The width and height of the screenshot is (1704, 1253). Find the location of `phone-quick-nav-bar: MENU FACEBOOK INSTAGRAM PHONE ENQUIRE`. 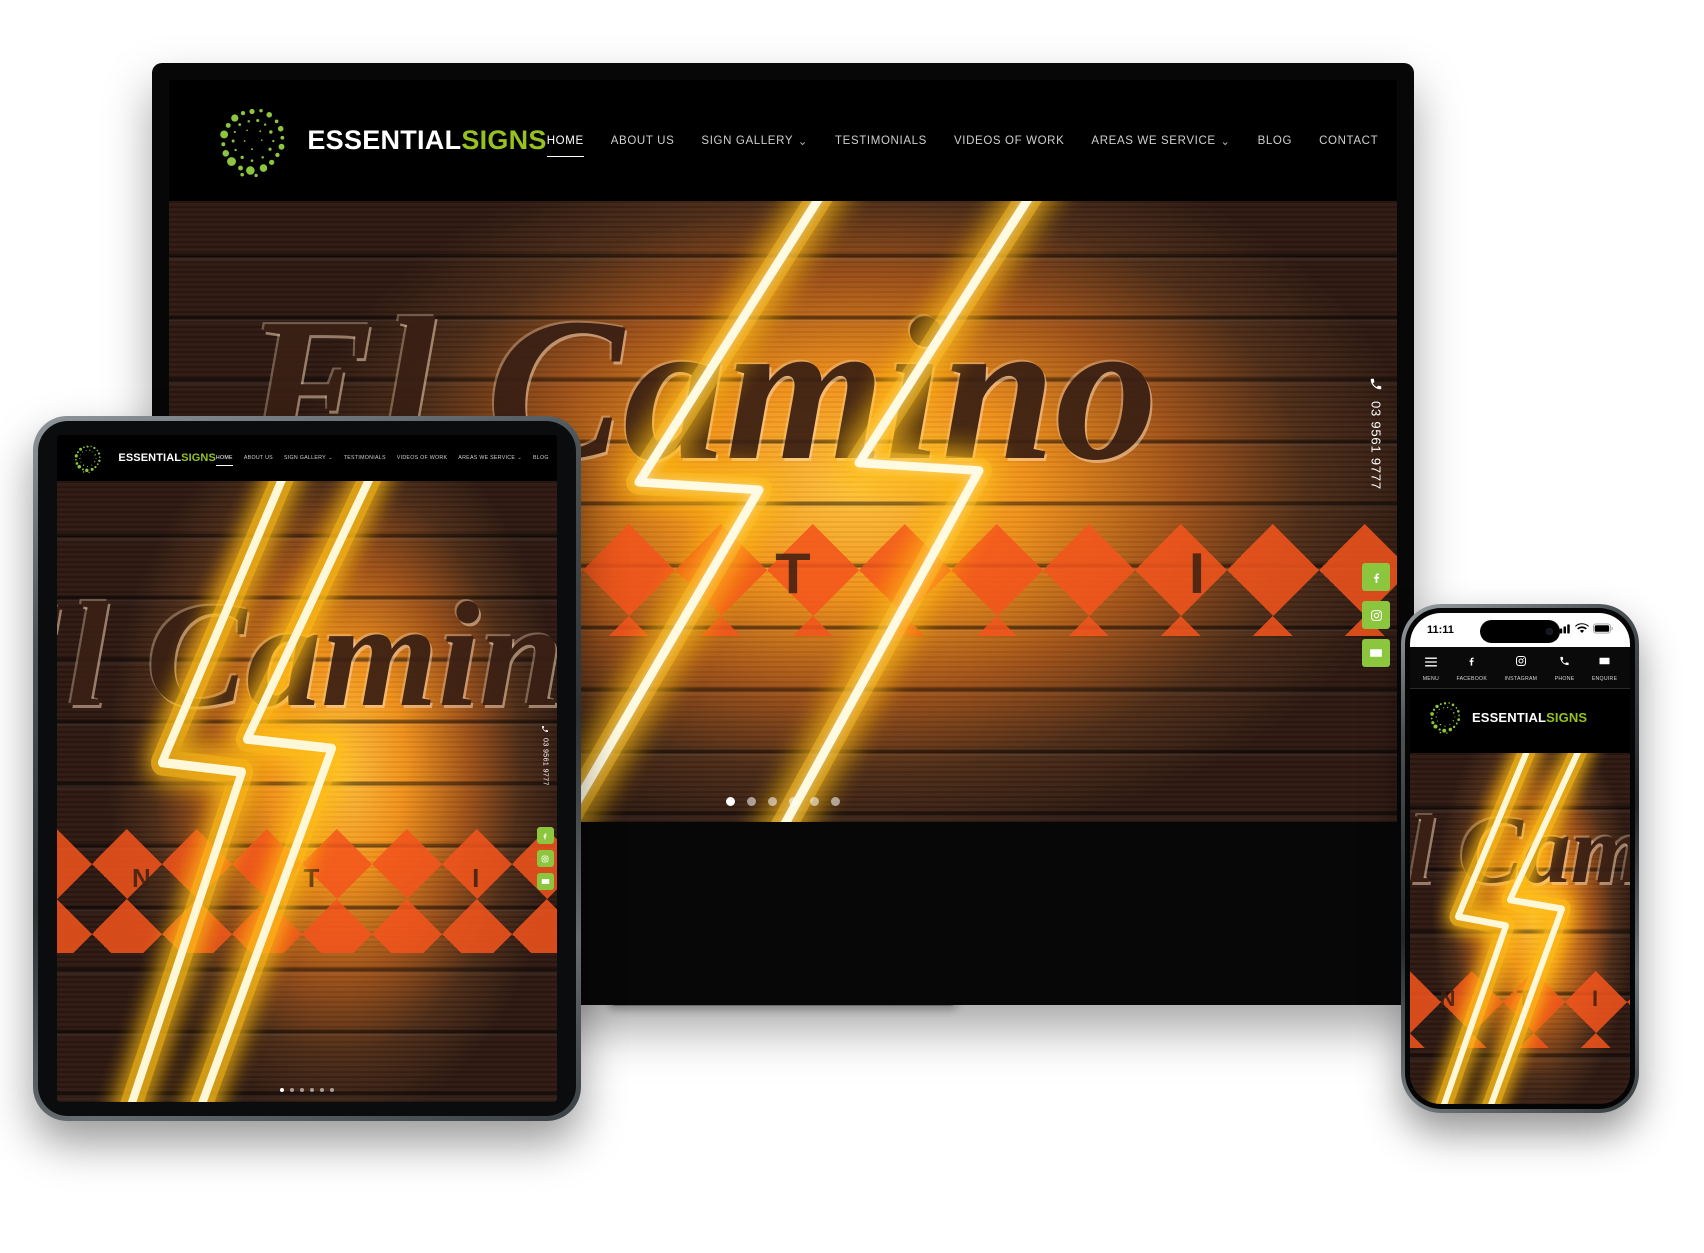

phone-quick-nav-bar: MENU FACEBOOK INSTAGRAM PHONE ENQUIRE is located at coordinates (1520, 668).